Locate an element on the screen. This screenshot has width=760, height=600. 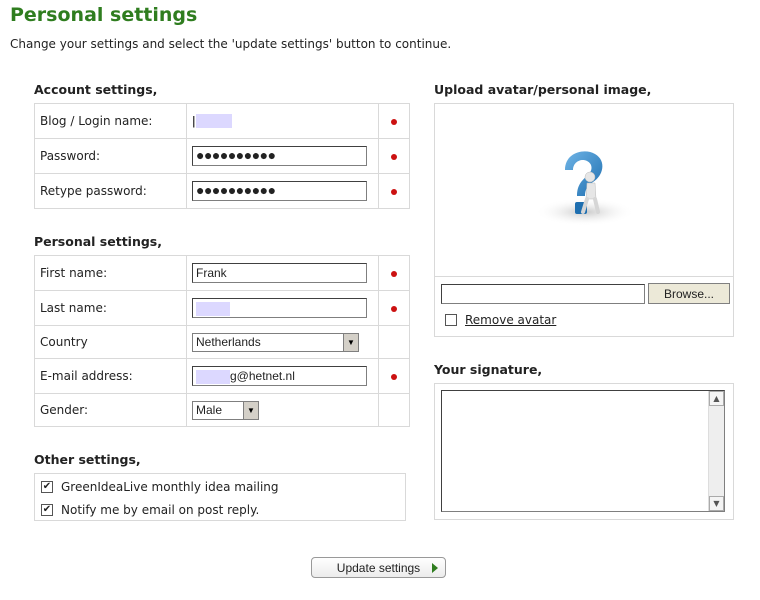
country-select: Netherlands ▼ is located at coordinates (275, 342).